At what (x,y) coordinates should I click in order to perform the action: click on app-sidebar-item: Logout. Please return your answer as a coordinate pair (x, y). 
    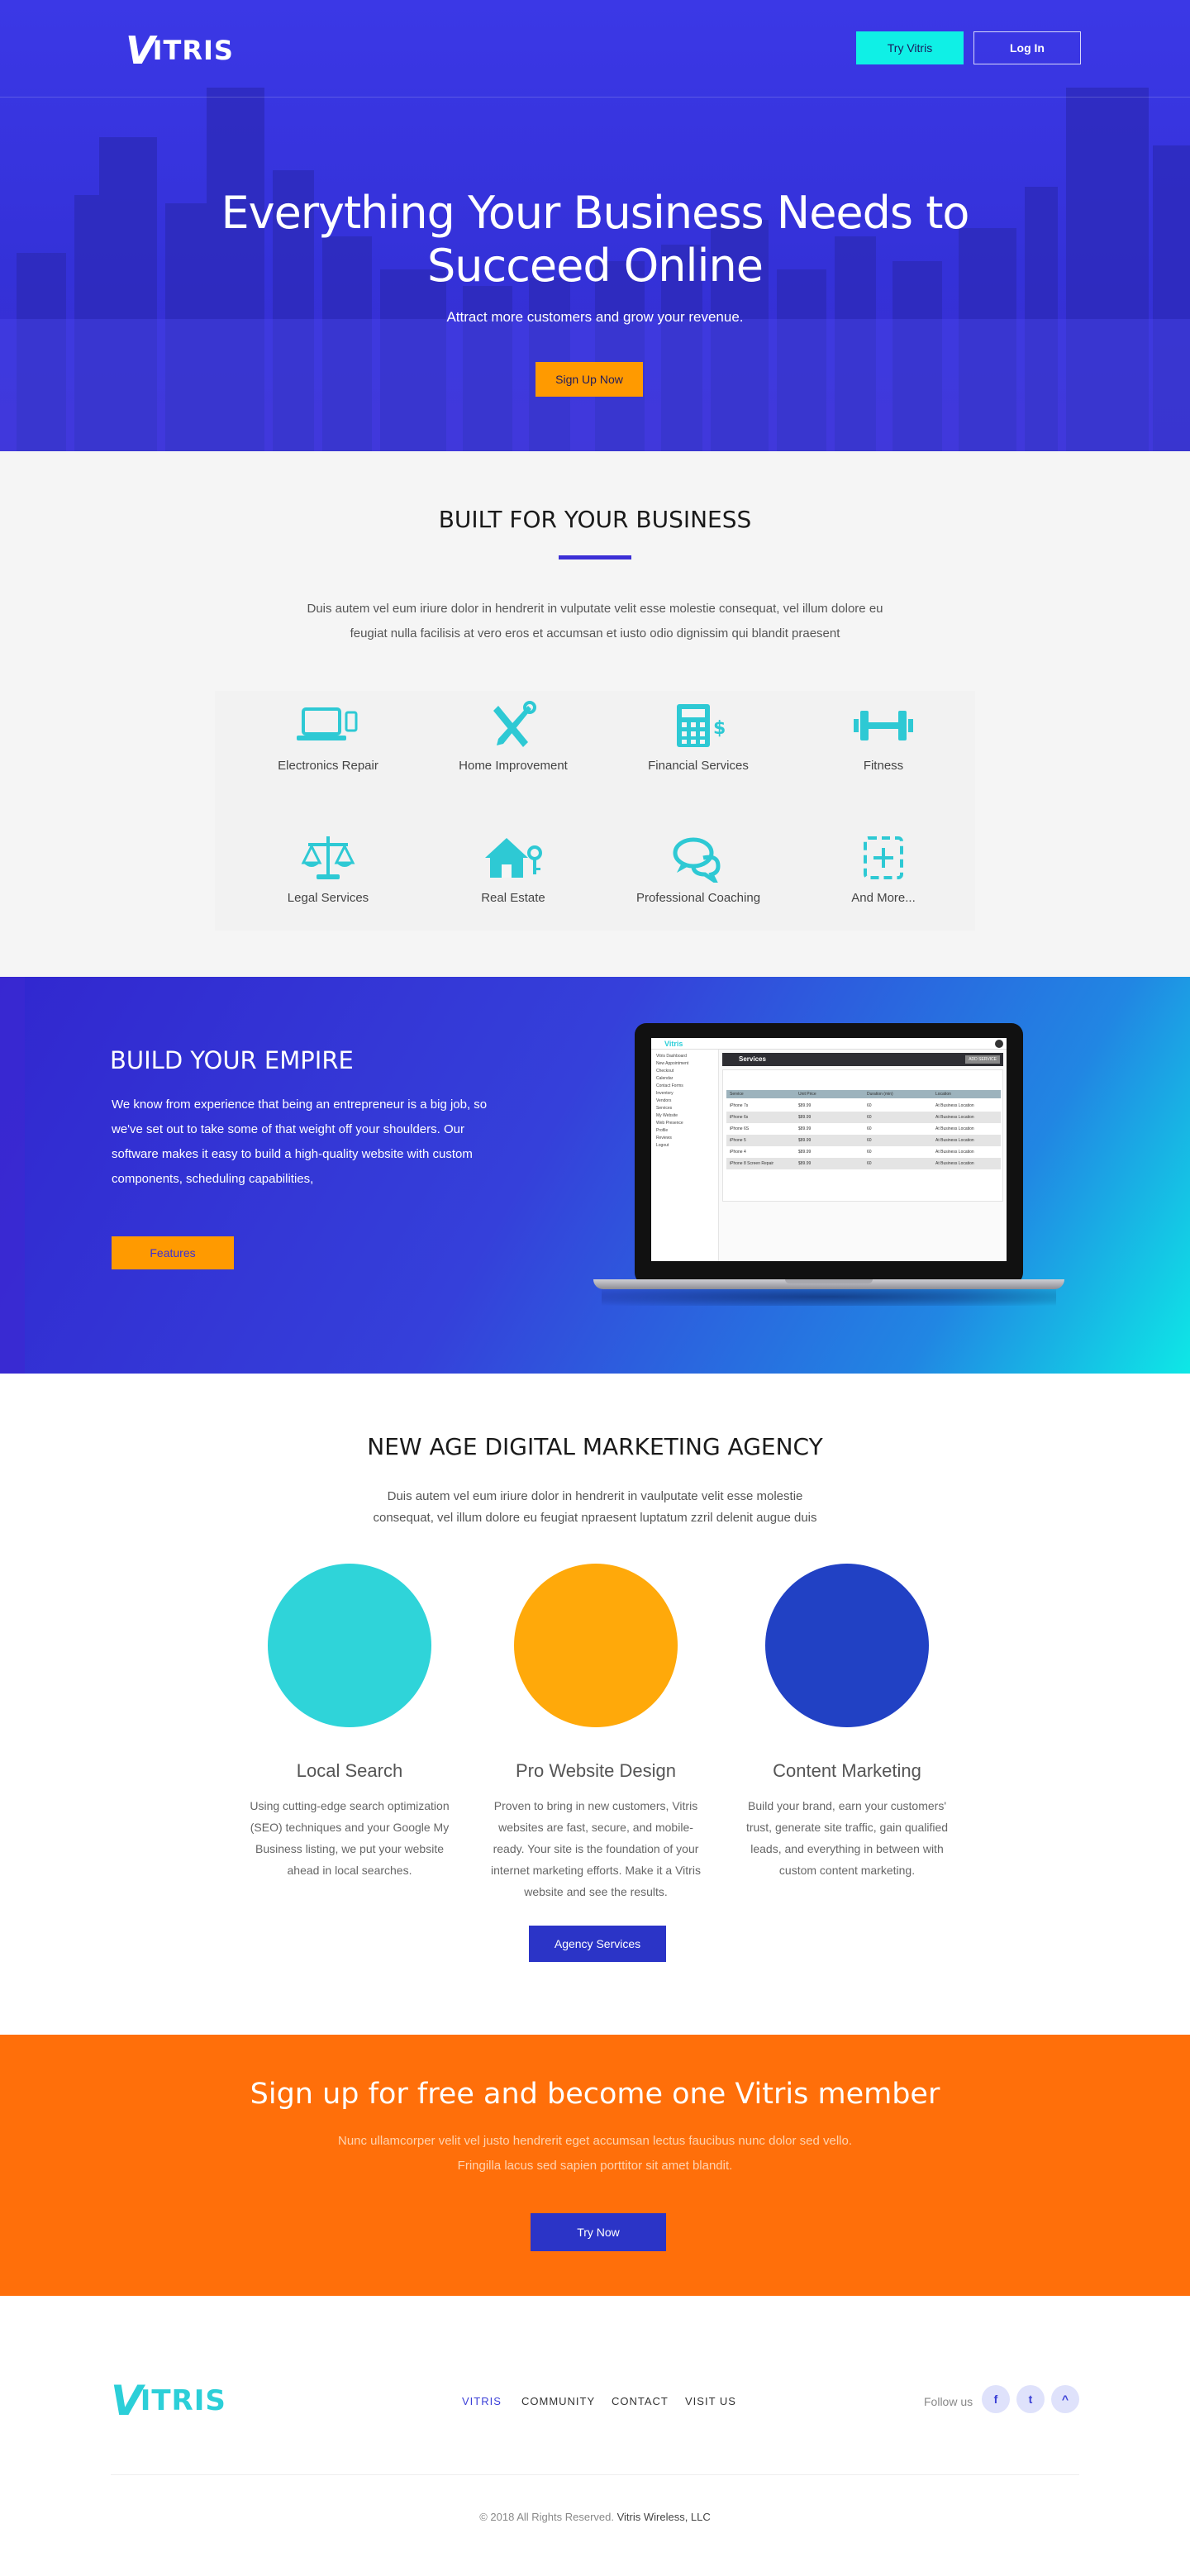
    Looking at the image, I should click on (687, 1146).